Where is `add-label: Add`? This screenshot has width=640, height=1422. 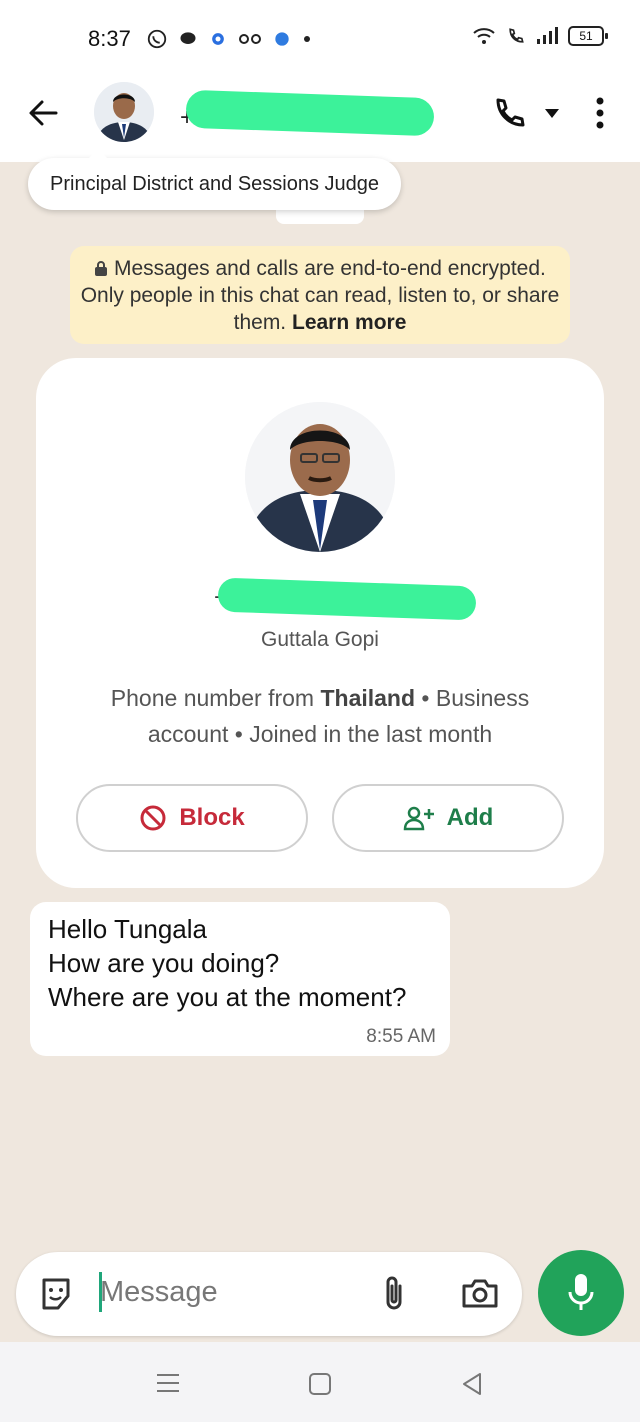 add-label: Add is located at coordinates (470, 817).